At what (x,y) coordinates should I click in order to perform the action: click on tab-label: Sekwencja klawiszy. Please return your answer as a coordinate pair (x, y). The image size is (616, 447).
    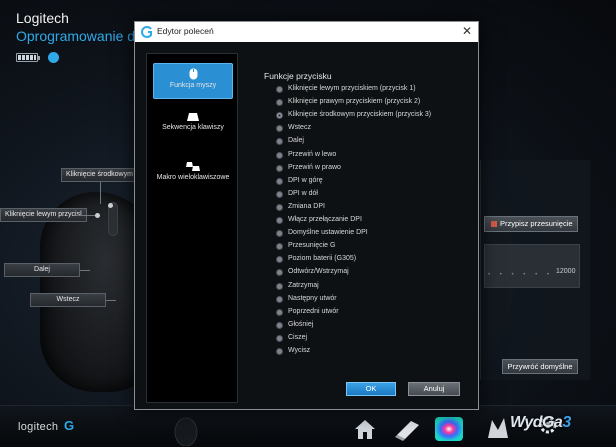
    Looking at the image, I should click on (193, 127).